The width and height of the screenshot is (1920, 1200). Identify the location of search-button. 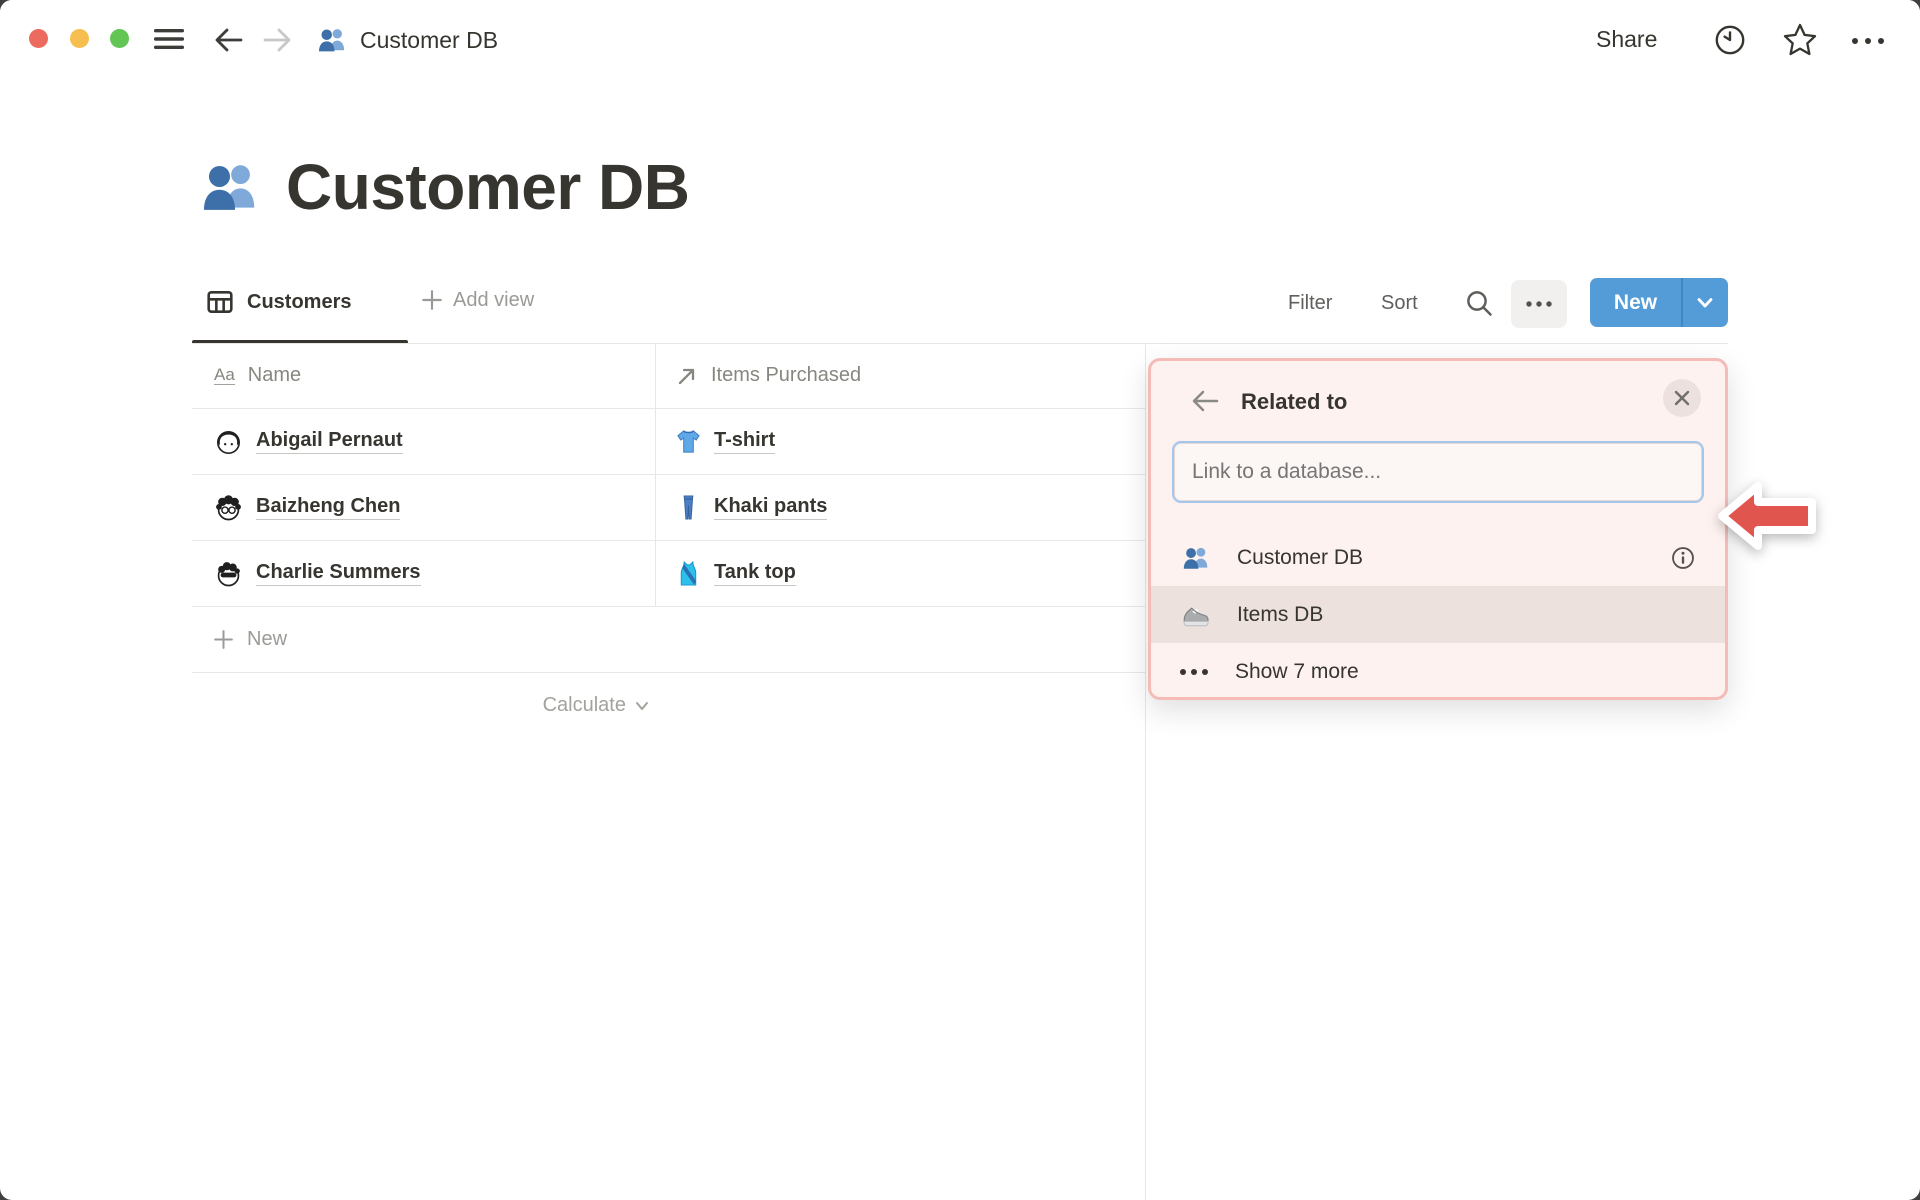
(1479, 303).